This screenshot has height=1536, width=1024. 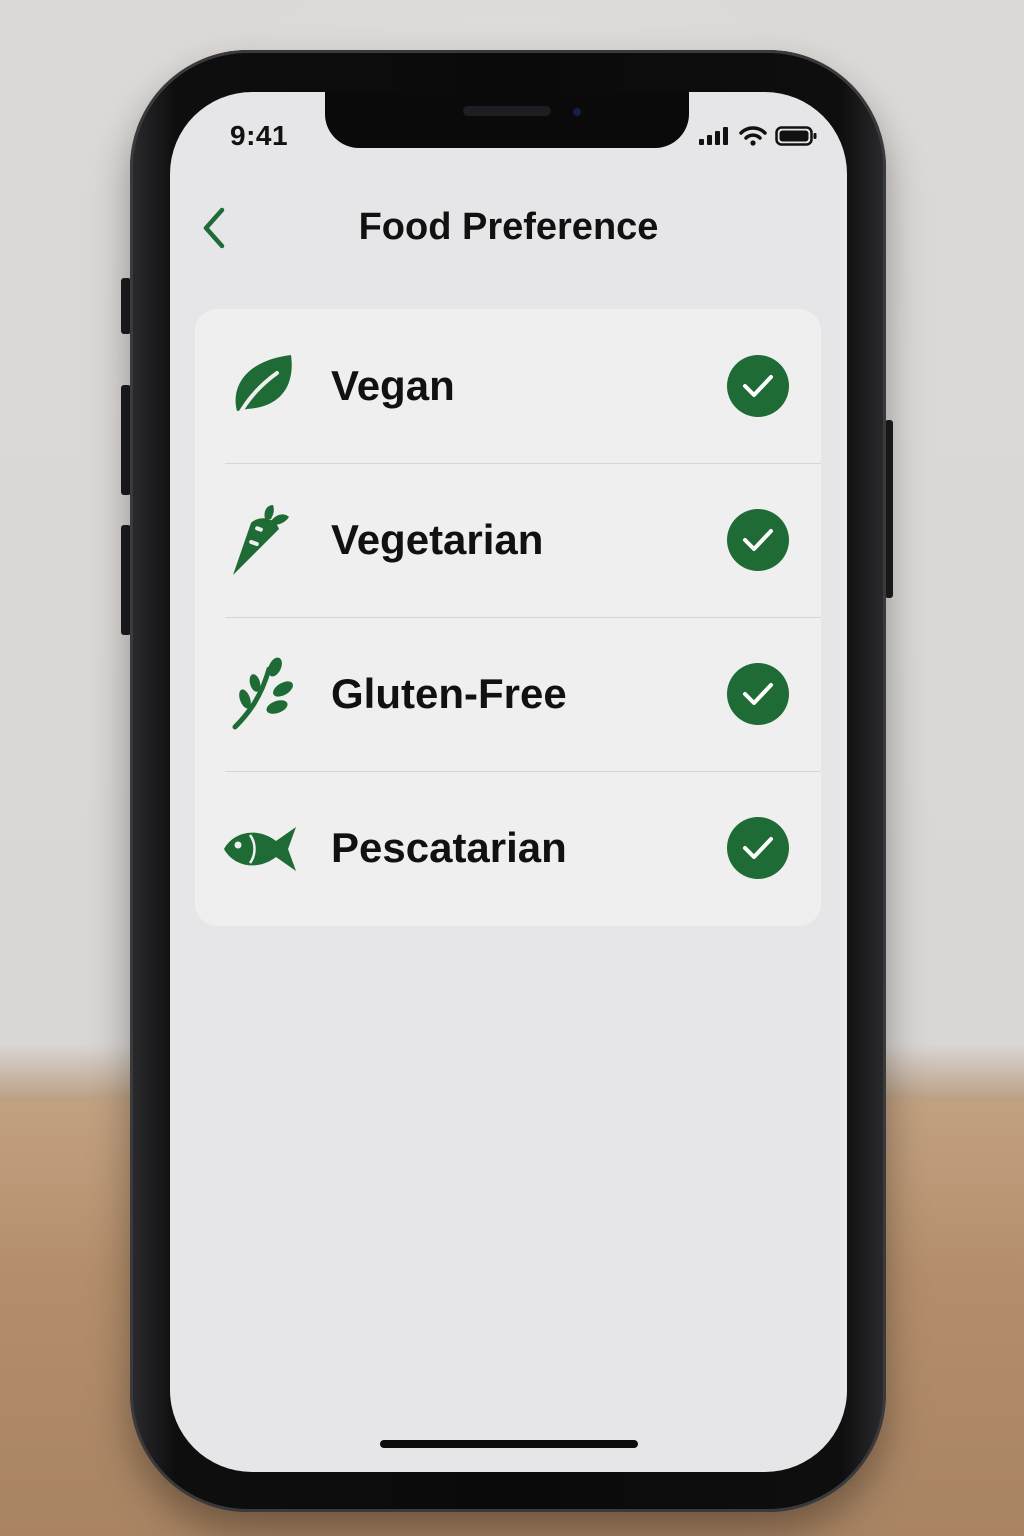 I want to click on preference-label: Pescatarian, so click(x=449, y=847).